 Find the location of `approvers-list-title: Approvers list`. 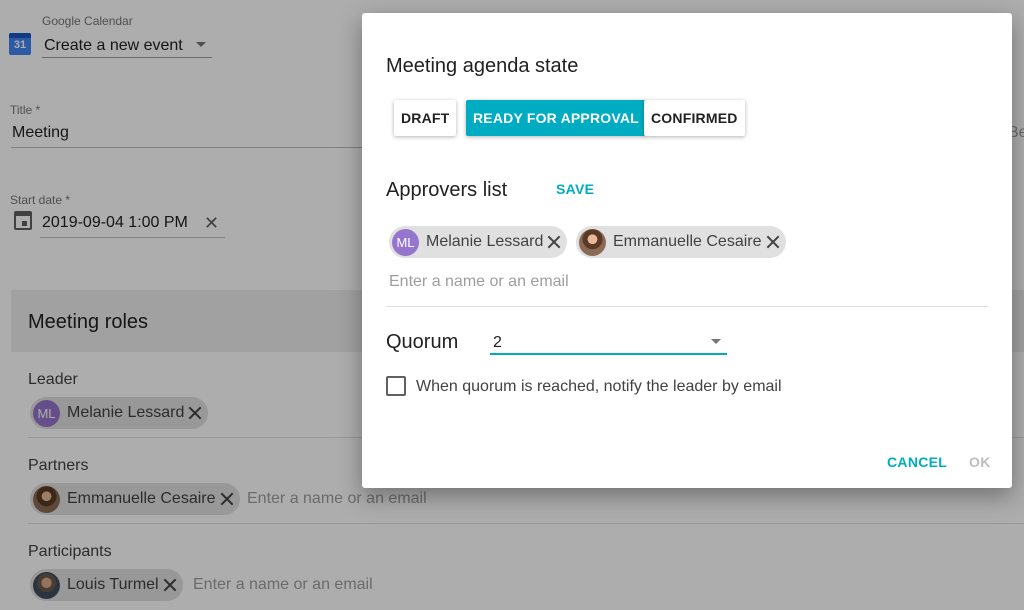

approvers-list-title: Approvers list is located at coordinates (447, 190).